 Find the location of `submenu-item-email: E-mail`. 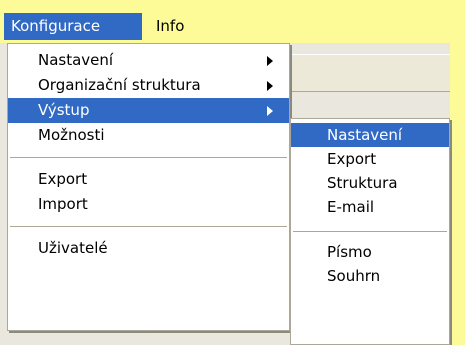

submenu-item-email: E-mail is located at coordinates (370, 207).